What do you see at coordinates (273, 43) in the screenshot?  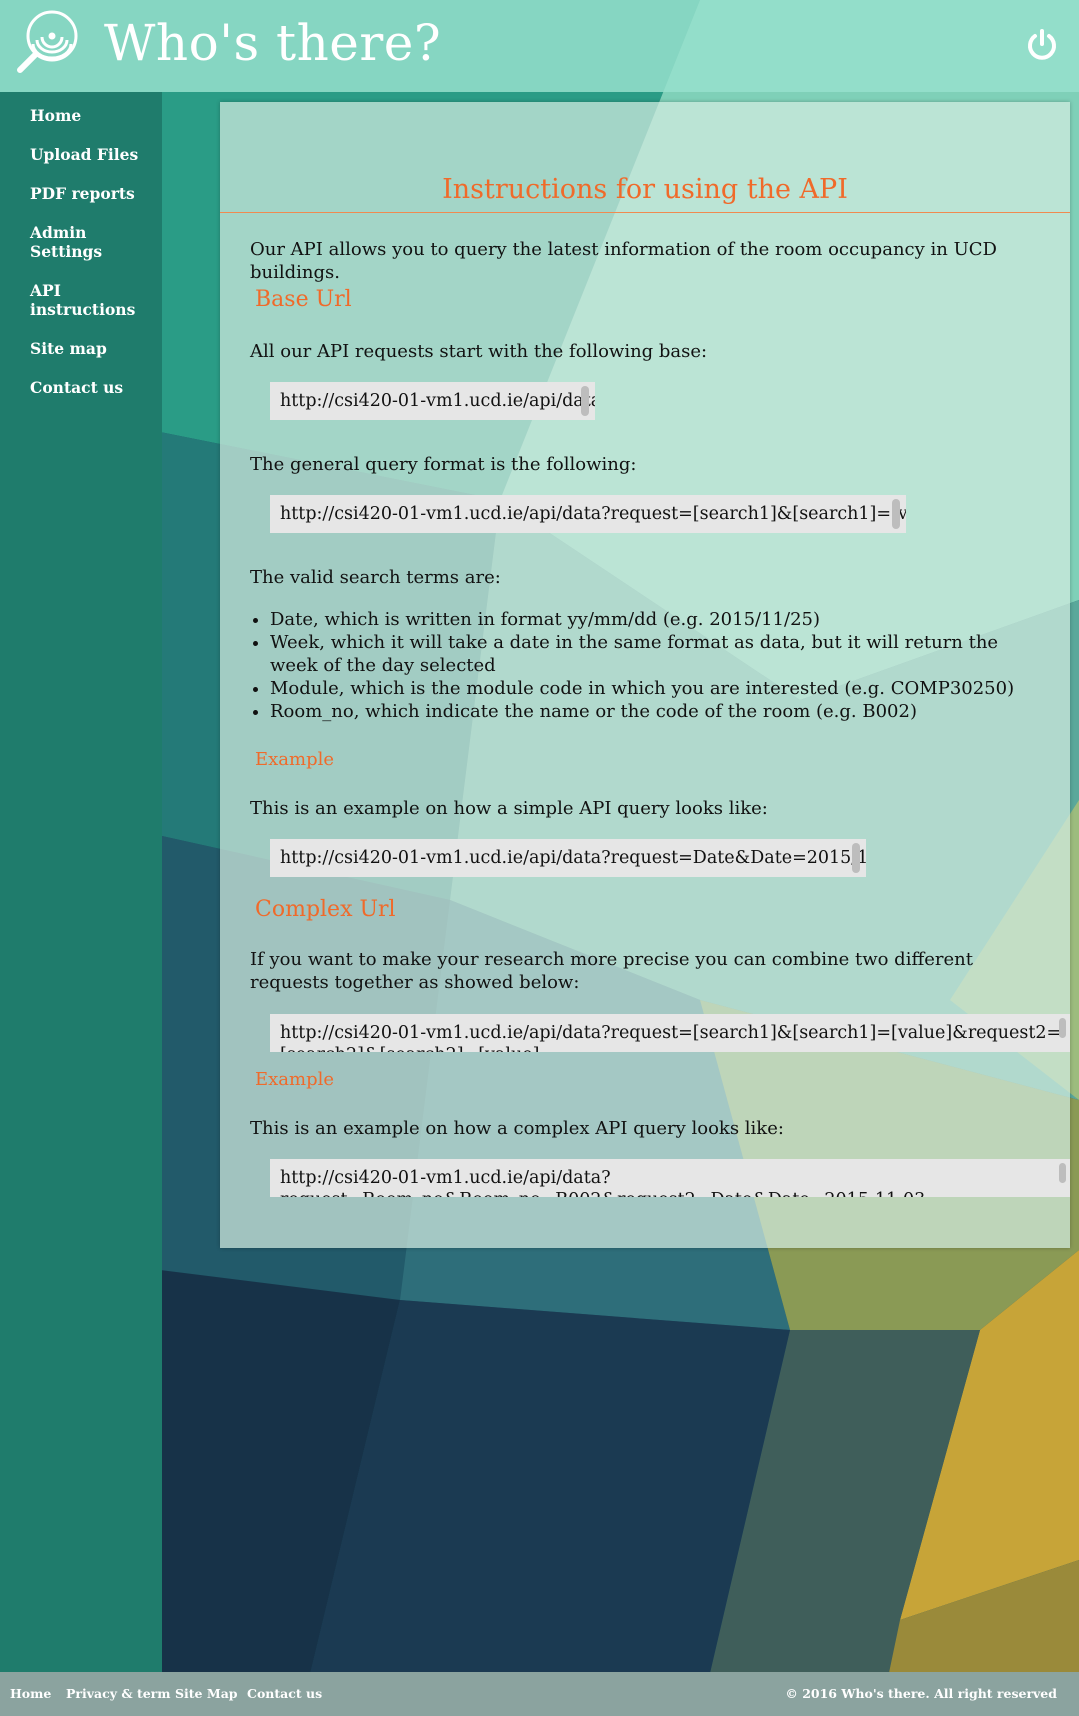 I see `app-title: Who's there?` at bounding box center [273, 43].